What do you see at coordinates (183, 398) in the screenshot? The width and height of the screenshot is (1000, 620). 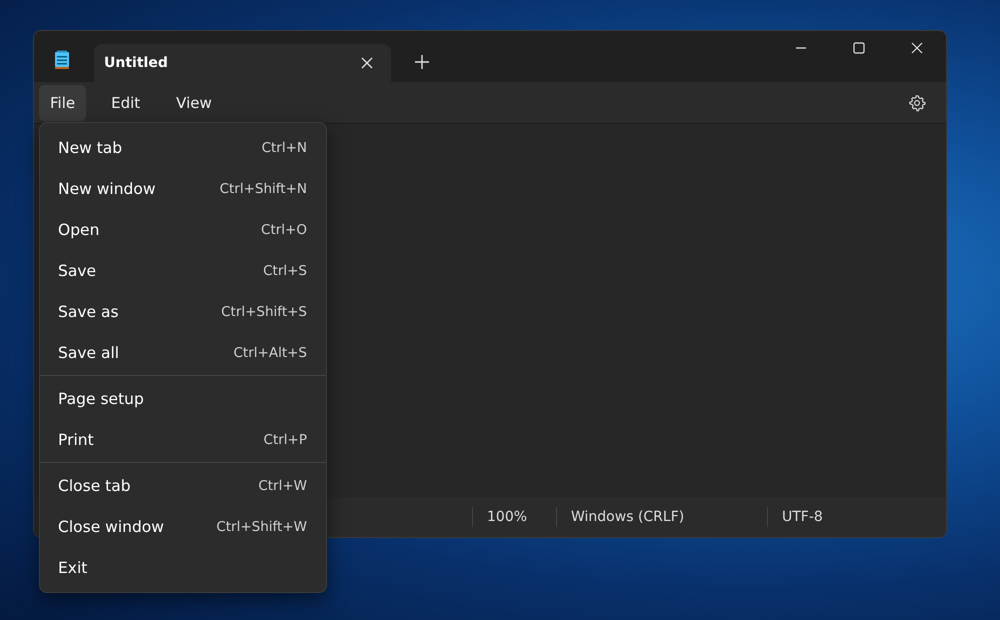 I see `menu-item: Page setup` at bounding box center [183, 398].